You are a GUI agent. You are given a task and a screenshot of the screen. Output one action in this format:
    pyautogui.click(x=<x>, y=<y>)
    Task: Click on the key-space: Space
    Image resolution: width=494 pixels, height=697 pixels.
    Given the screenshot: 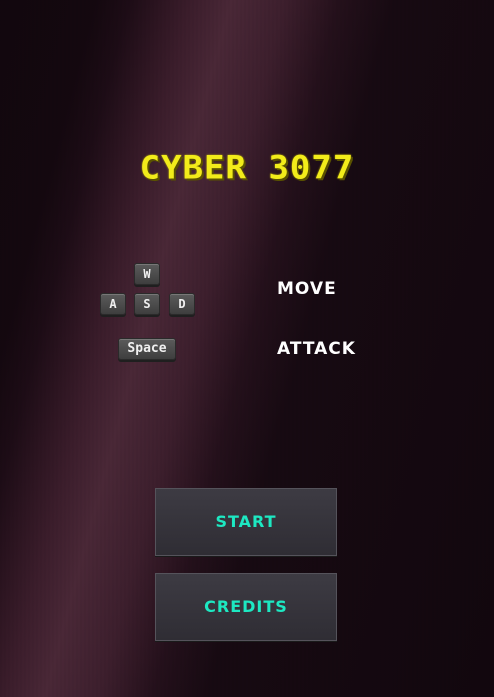 What is the action you would take?
    pyautogui.click(x=147, y=349)
    